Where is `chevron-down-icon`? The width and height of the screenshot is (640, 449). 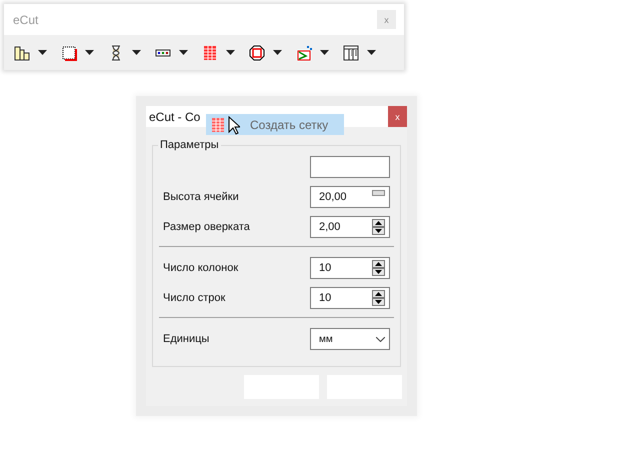
chevron-down-icon is located at coordinates (380, 339).